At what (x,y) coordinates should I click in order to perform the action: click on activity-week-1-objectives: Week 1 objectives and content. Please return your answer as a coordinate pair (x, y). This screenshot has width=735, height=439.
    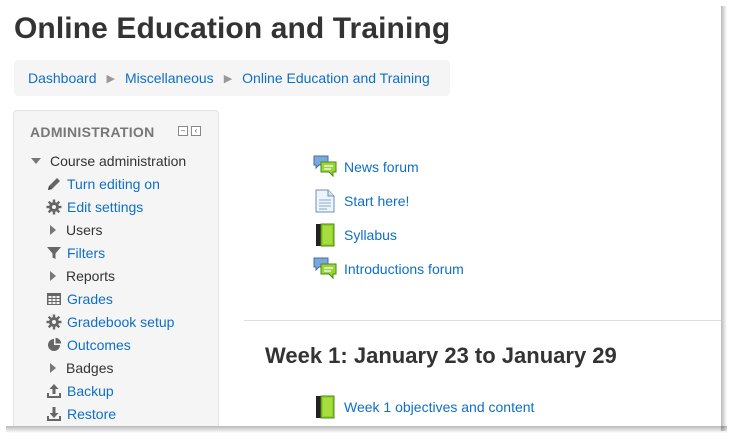
    Looking at the image, I should click on (423, 407).